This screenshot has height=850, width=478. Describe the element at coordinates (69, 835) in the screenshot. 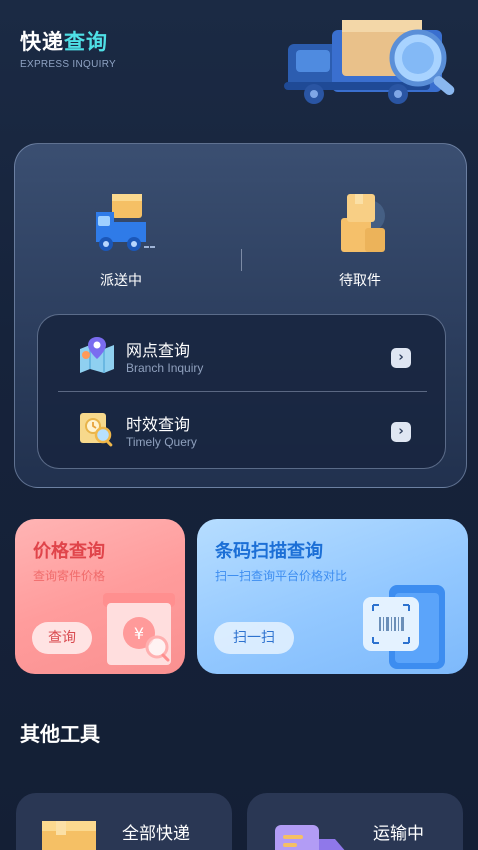

I see `all-packages-icon` at that location.